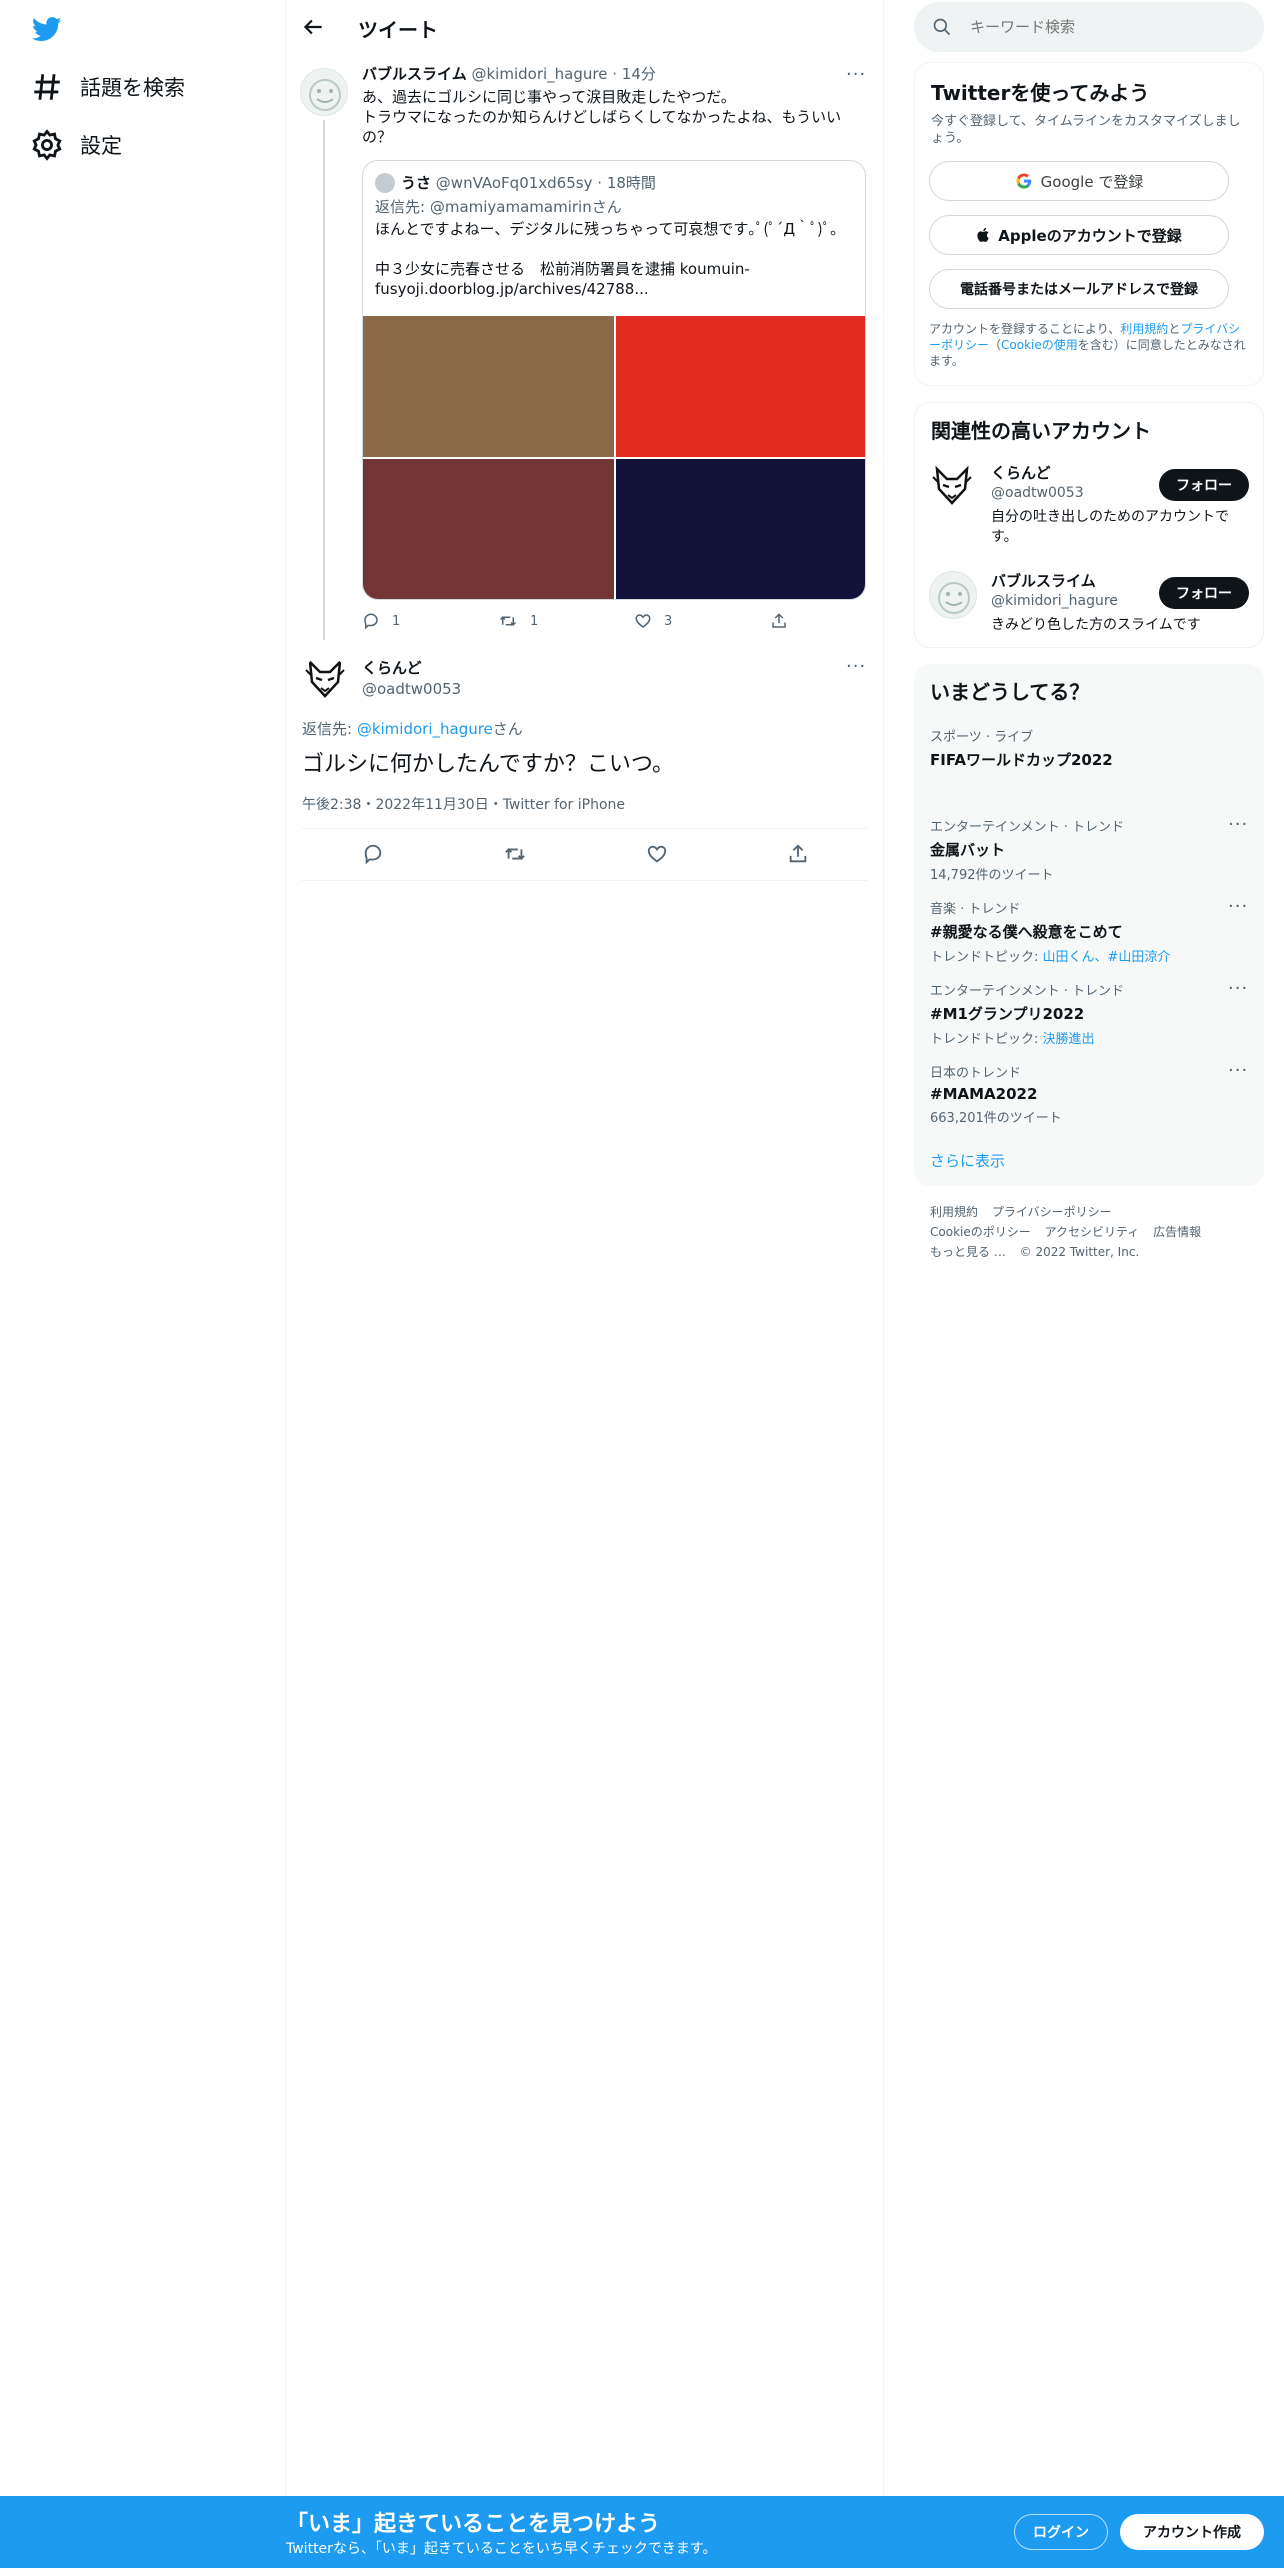 This screenshot has width=1284, height=2568. I want to click on google-signup-label: Google で登録, so click(1092, 181).